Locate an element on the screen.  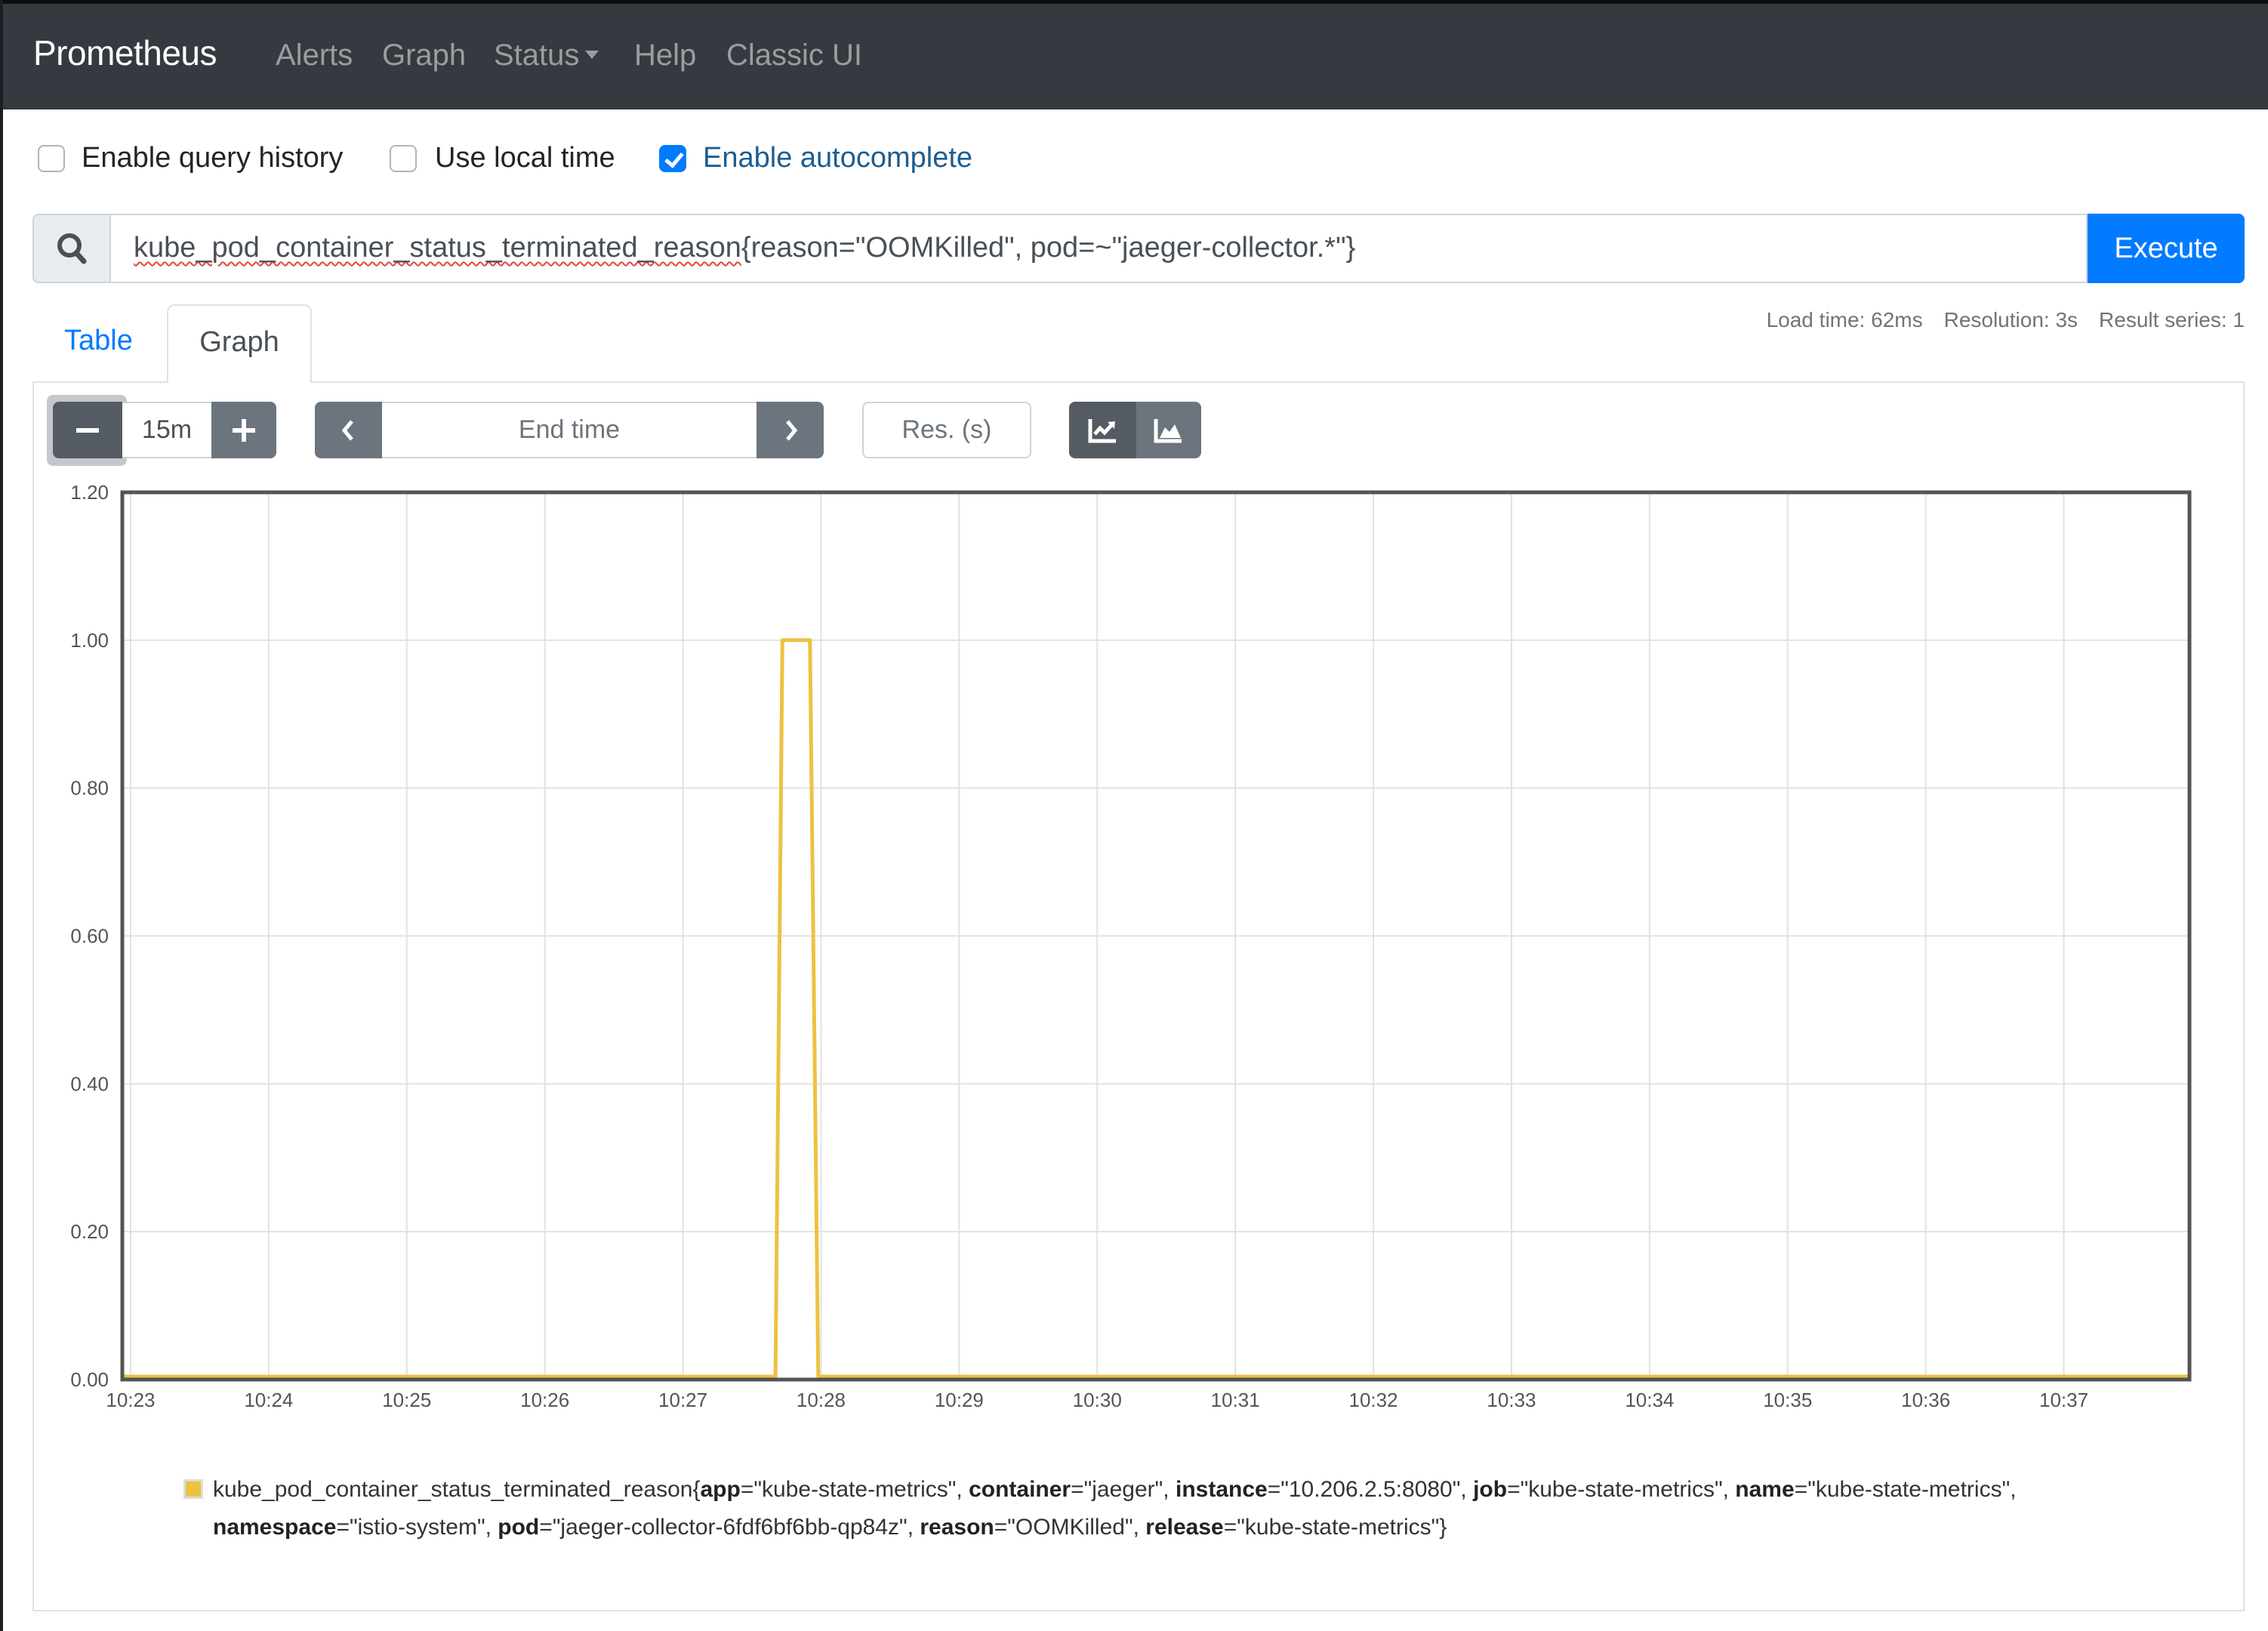
y-tick-label: 0.00 is located at coordinates (89, 1379).